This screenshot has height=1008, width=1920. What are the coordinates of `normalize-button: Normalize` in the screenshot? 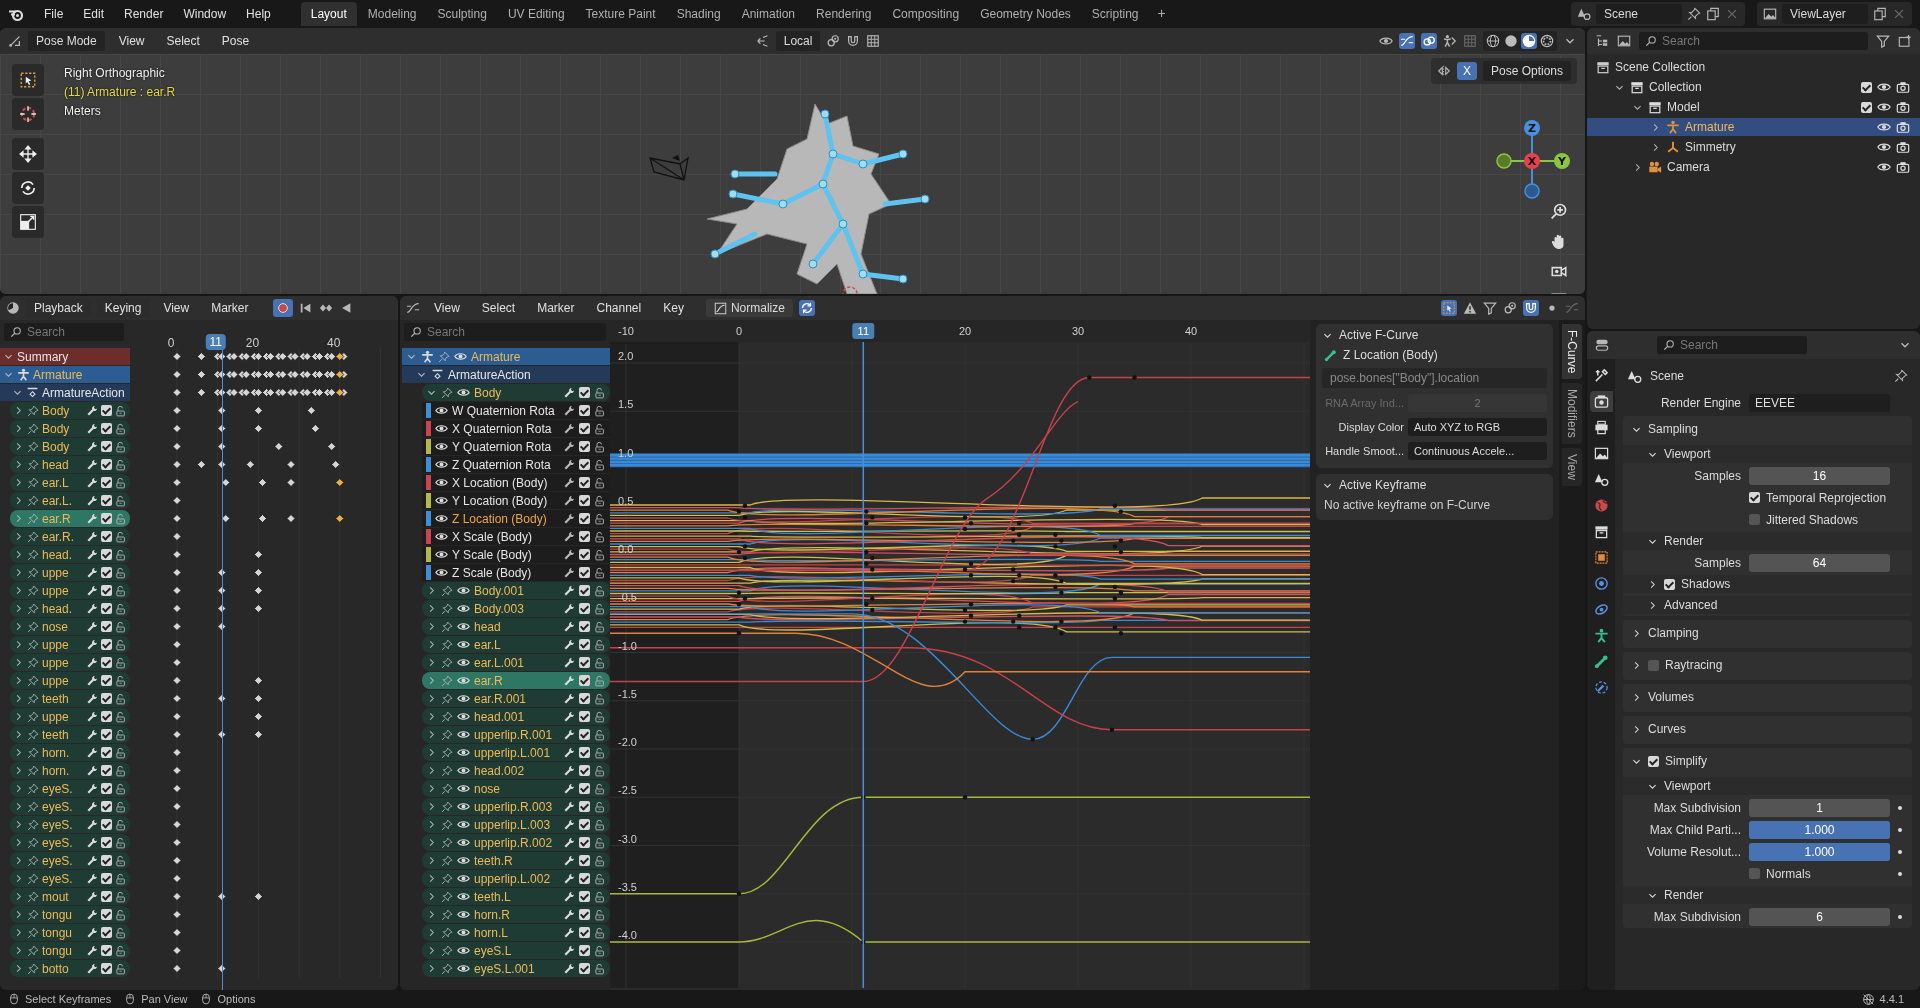 It's located at (749, 308).